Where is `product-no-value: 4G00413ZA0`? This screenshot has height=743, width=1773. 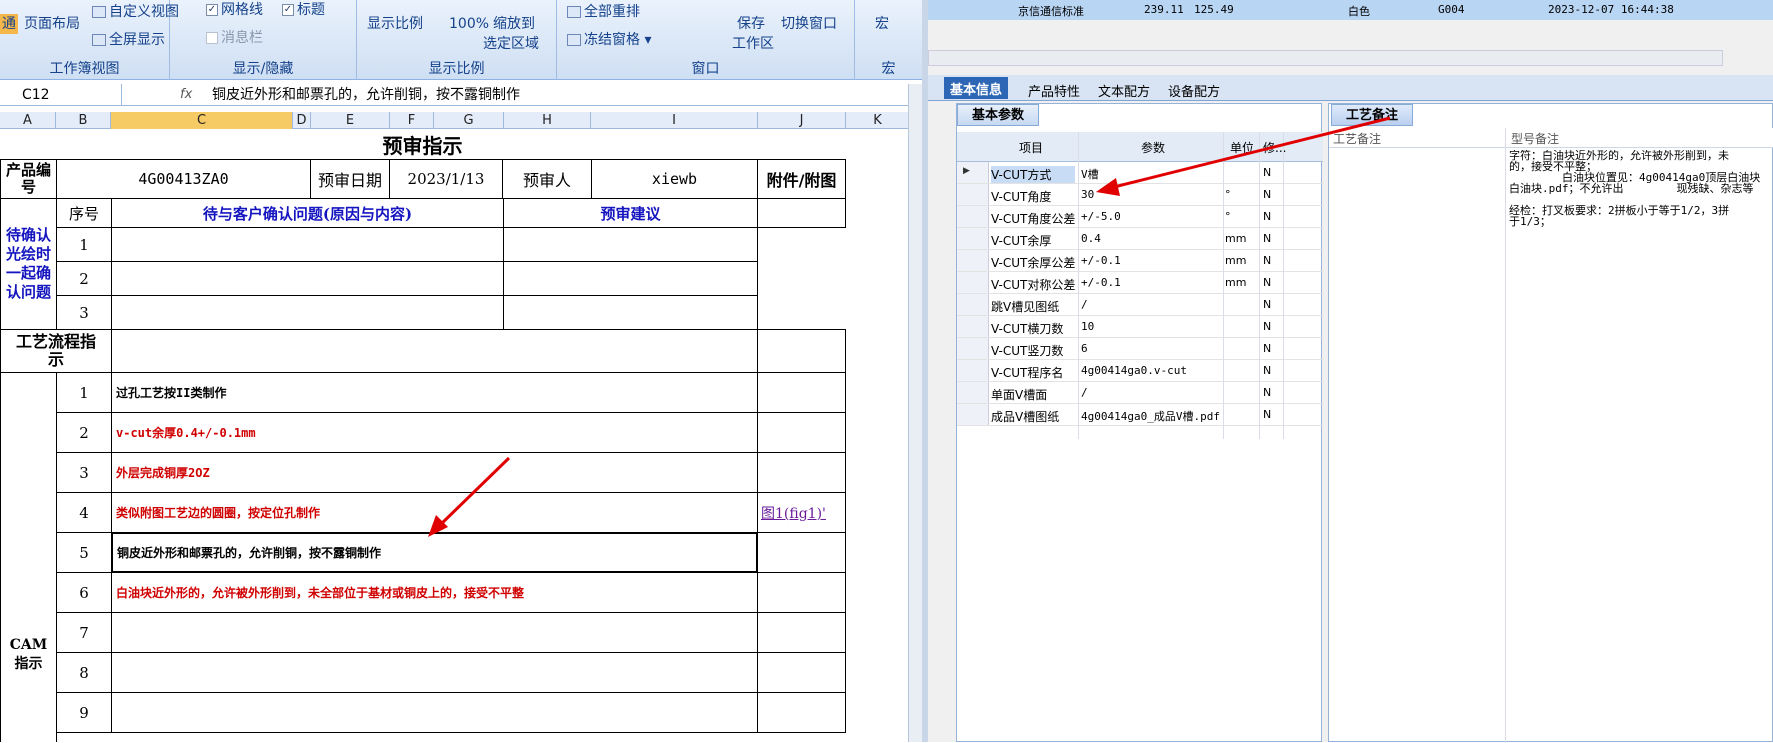 product-no-value: 4G00413ZA0 is located at coordinates (183, 179).